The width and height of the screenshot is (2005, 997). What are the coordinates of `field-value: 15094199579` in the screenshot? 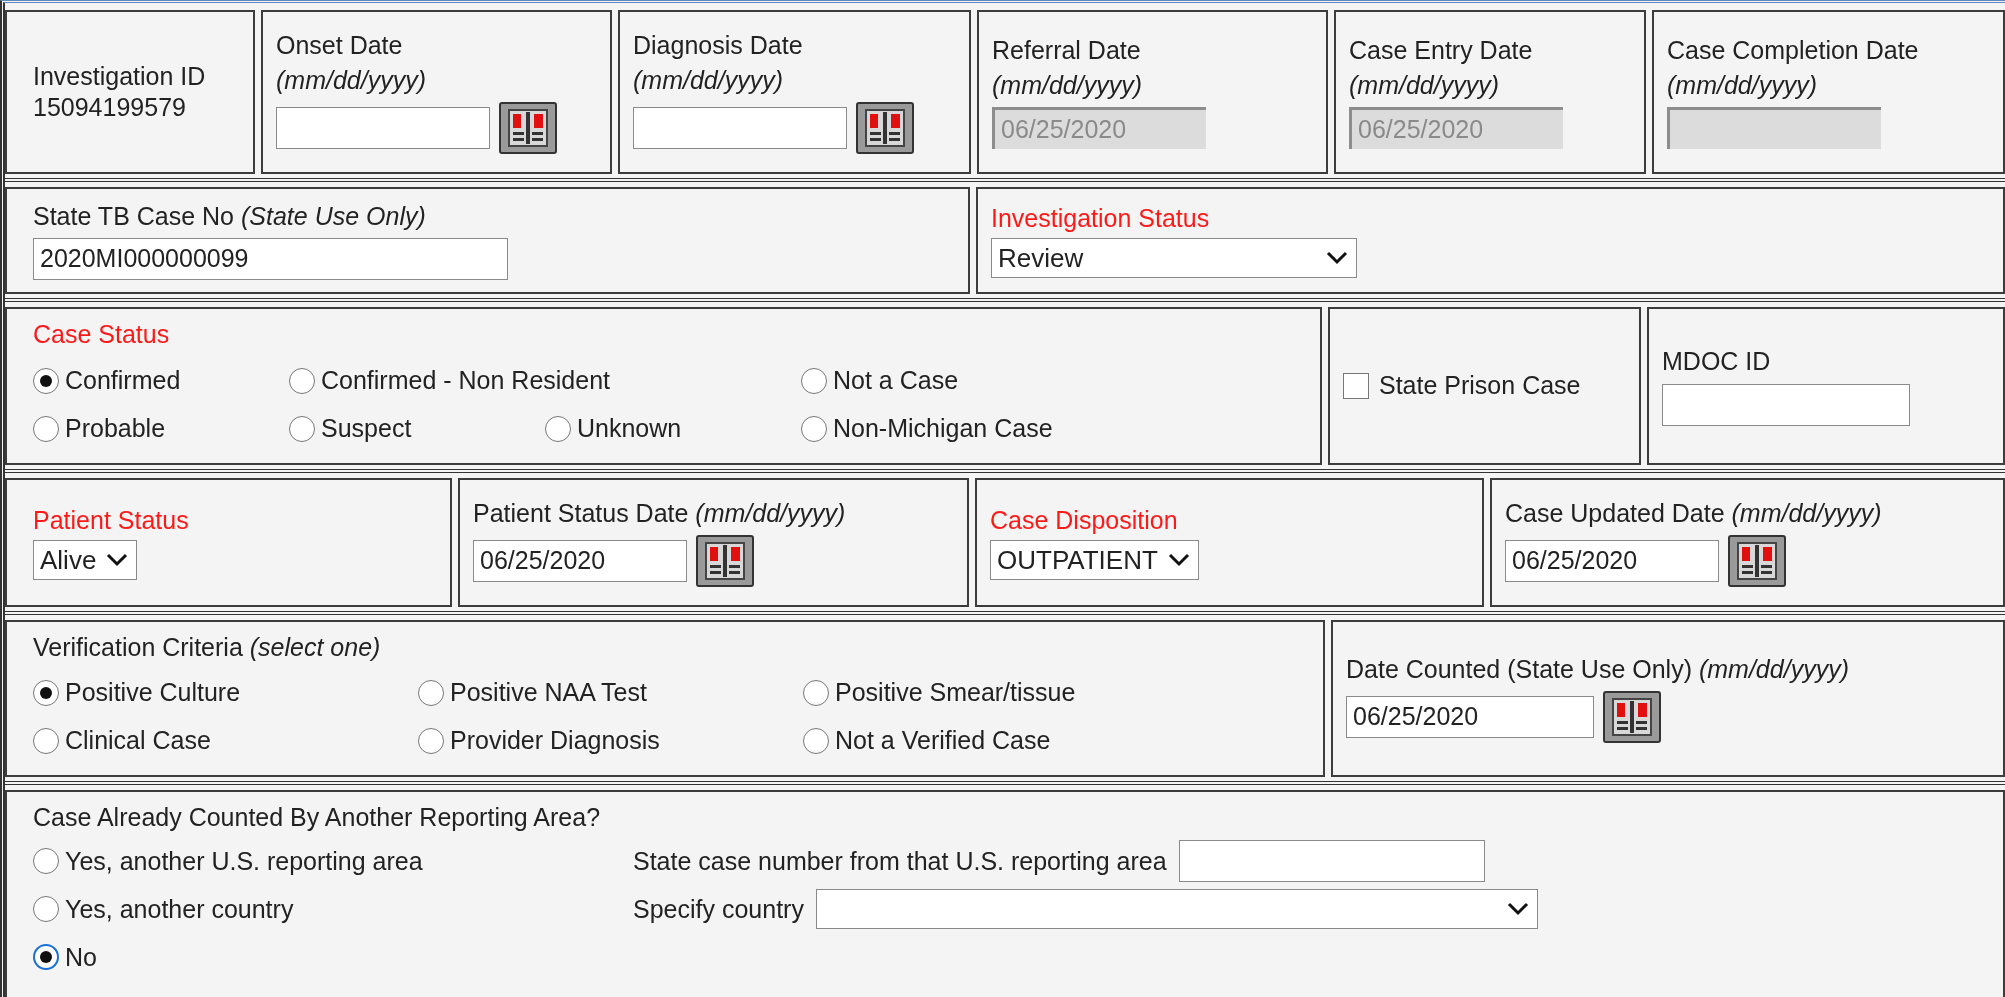 It's located at (110, 107).